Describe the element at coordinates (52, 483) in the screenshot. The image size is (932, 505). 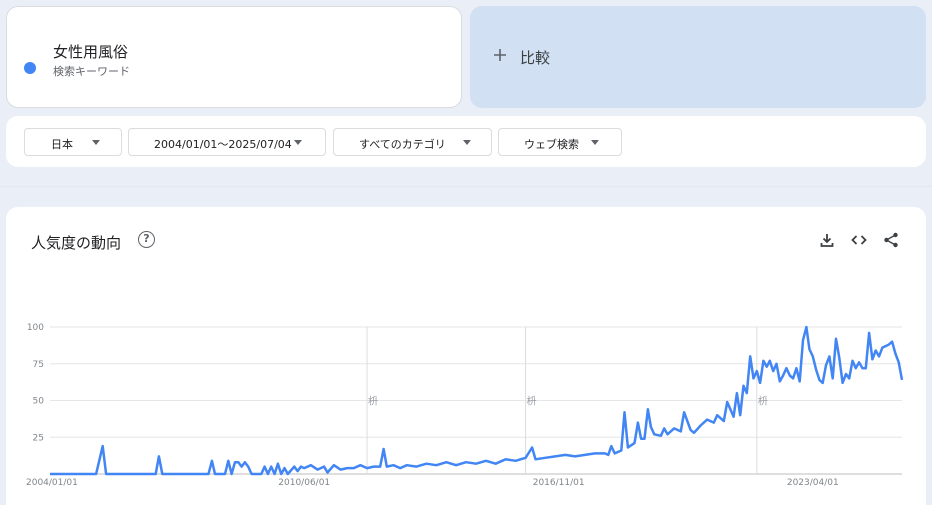
I see `x-tick-label: 2004/01/01` at that location.